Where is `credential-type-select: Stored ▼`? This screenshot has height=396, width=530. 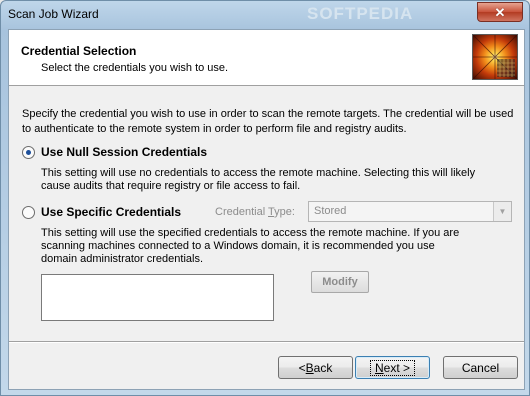
credential-type-select: Stored ▼ is located at coordinates (410, 211).